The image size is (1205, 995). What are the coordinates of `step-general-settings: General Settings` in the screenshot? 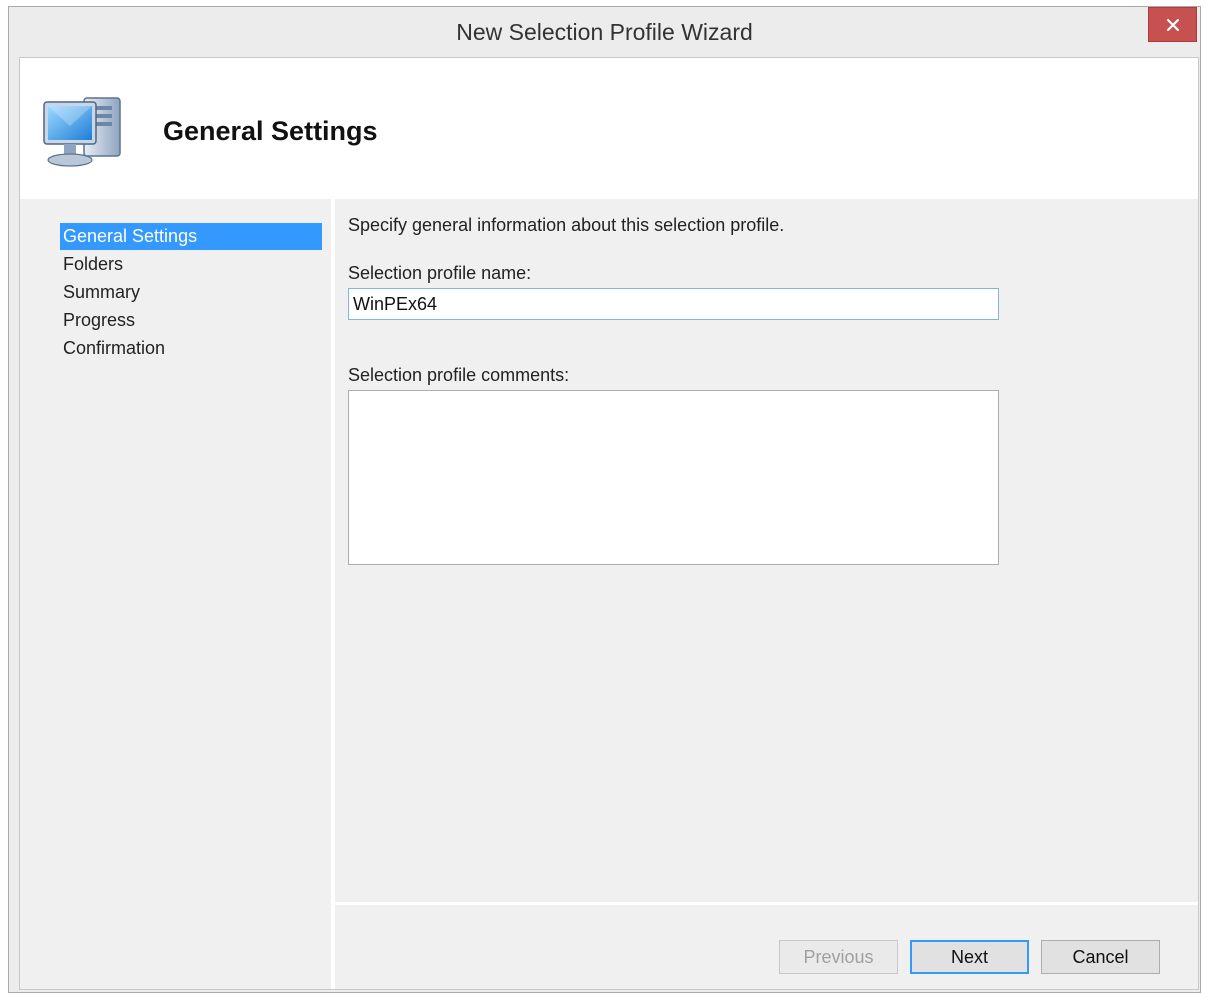 It's located at (191, 236).